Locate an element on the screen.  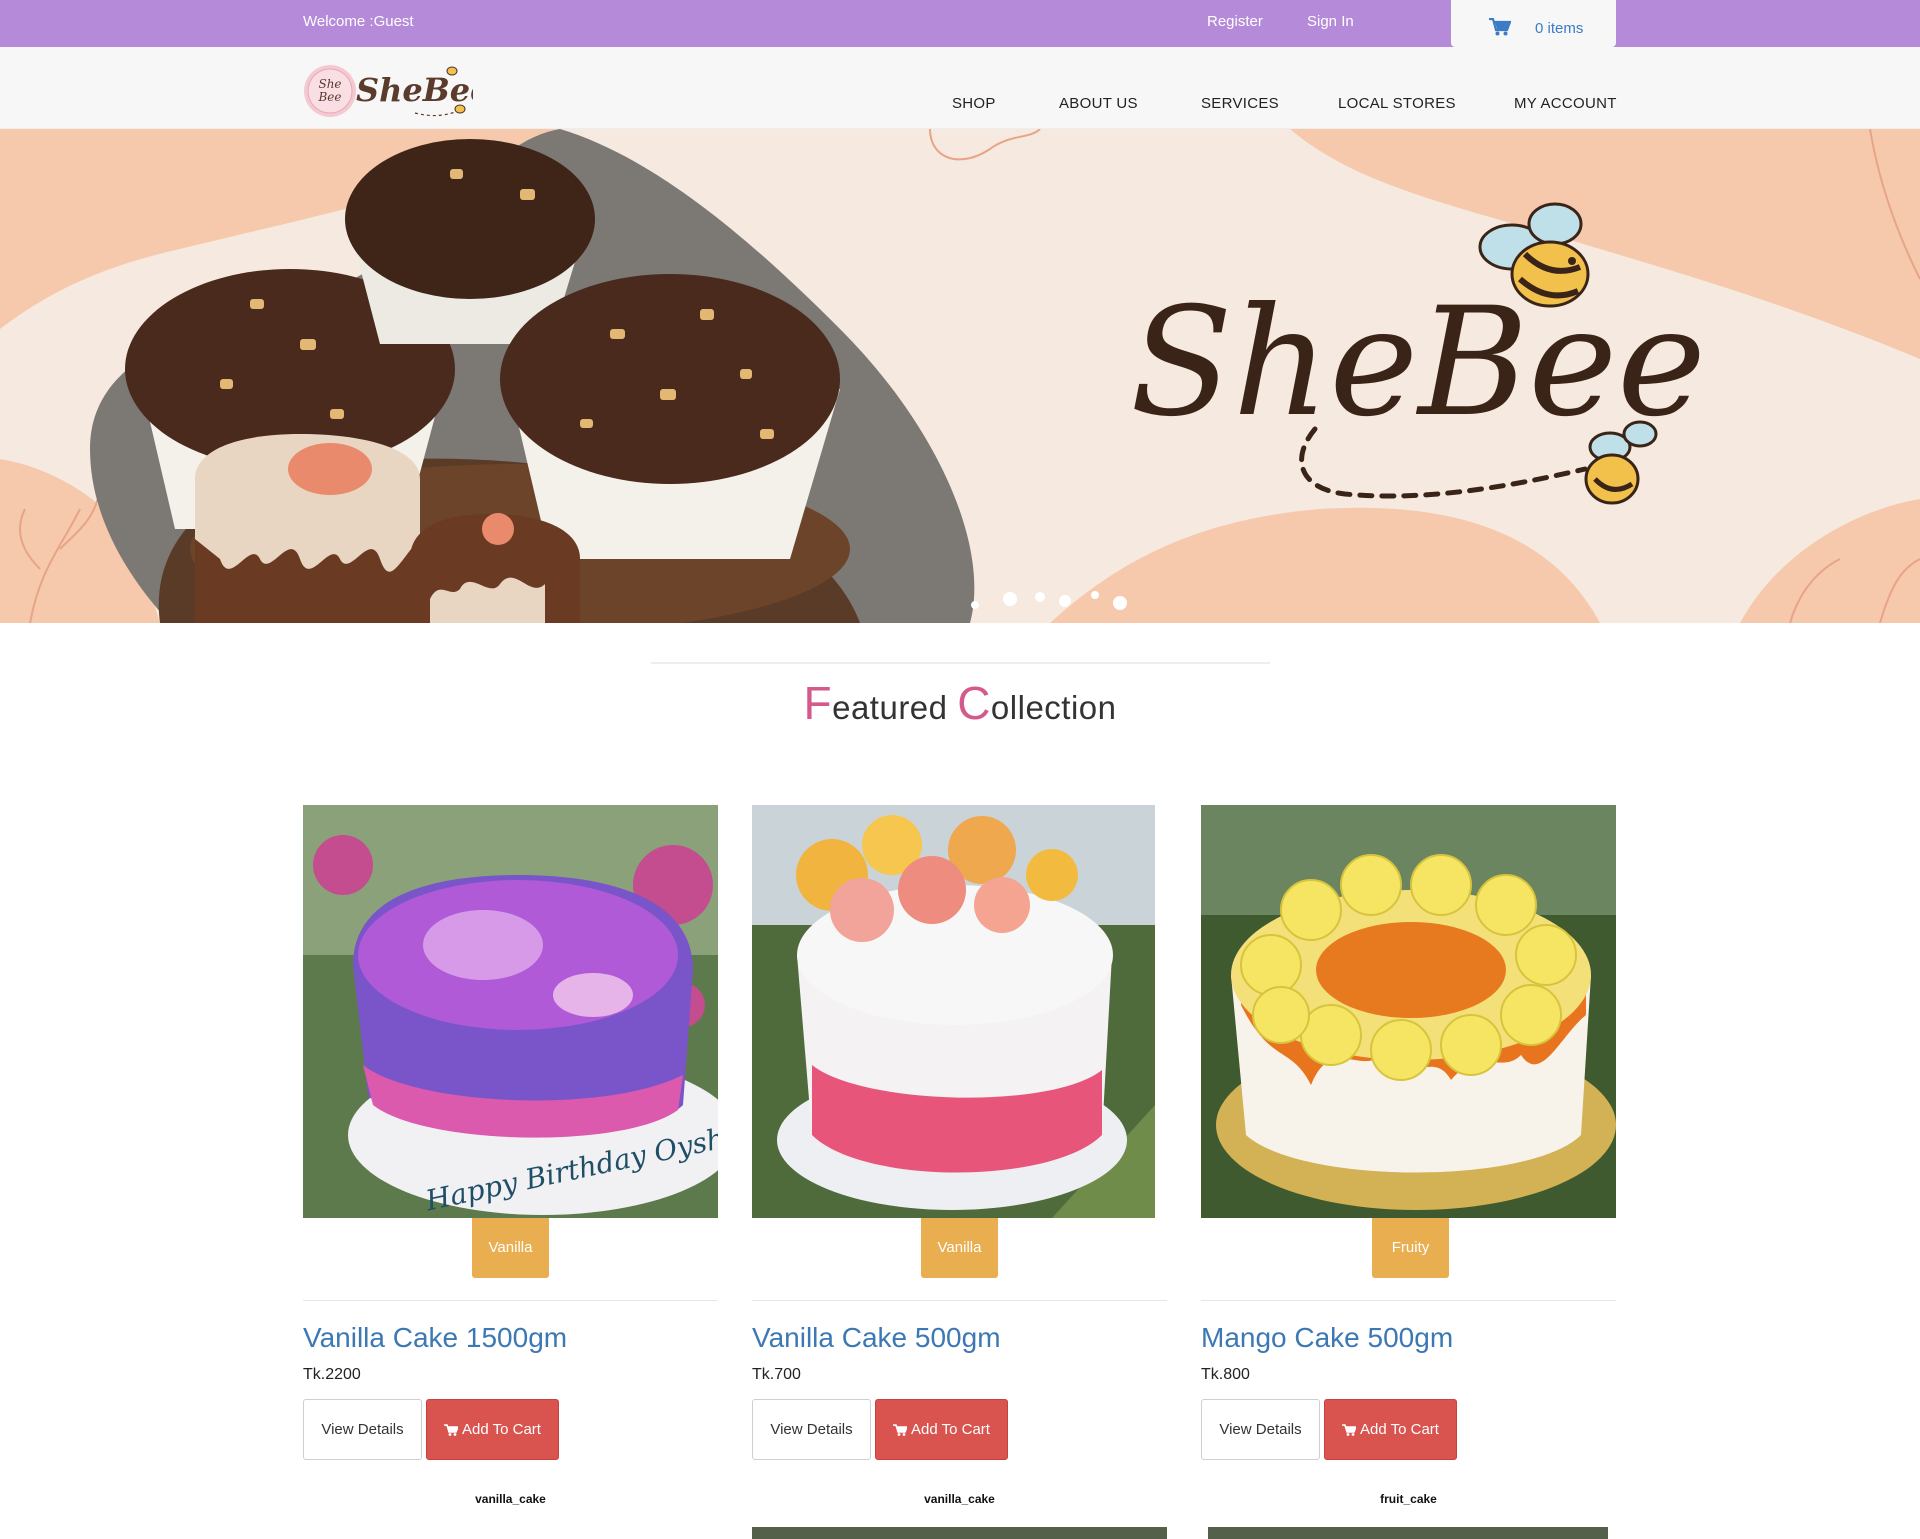
section-divider is located at coordinates (960, 663).